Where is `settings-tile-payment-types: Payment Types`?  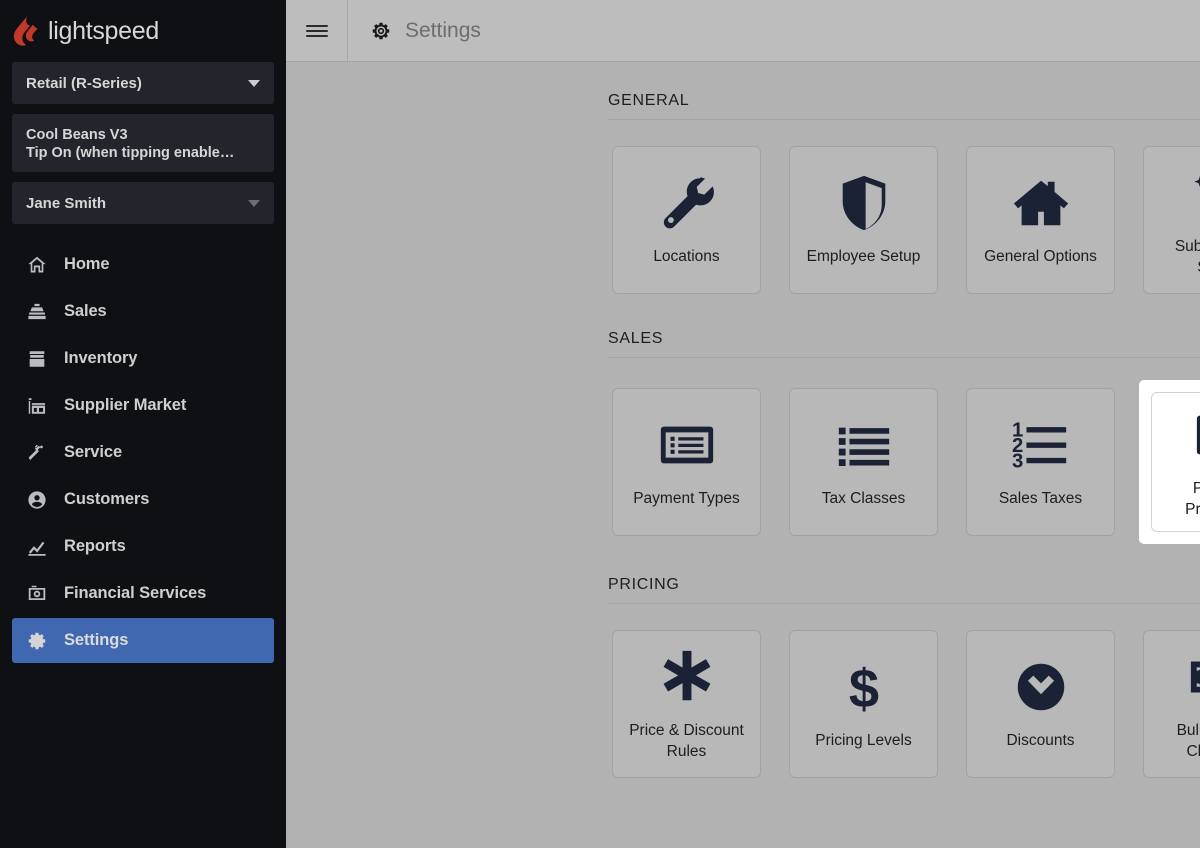 settings-tile-payment-types: Payment Types is located at coordinates (686, 462).